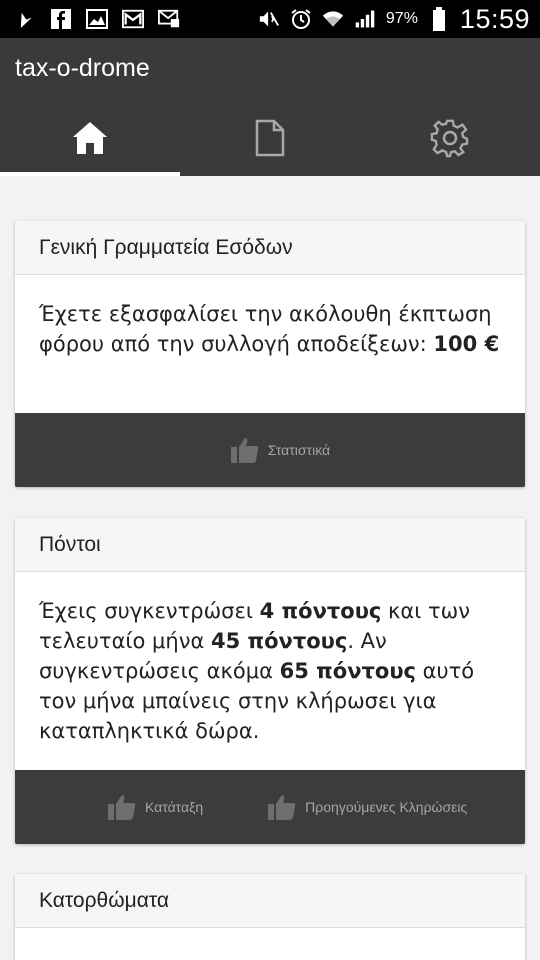  I want to click on status-bar: 97% 15:59, so click(270, 19).